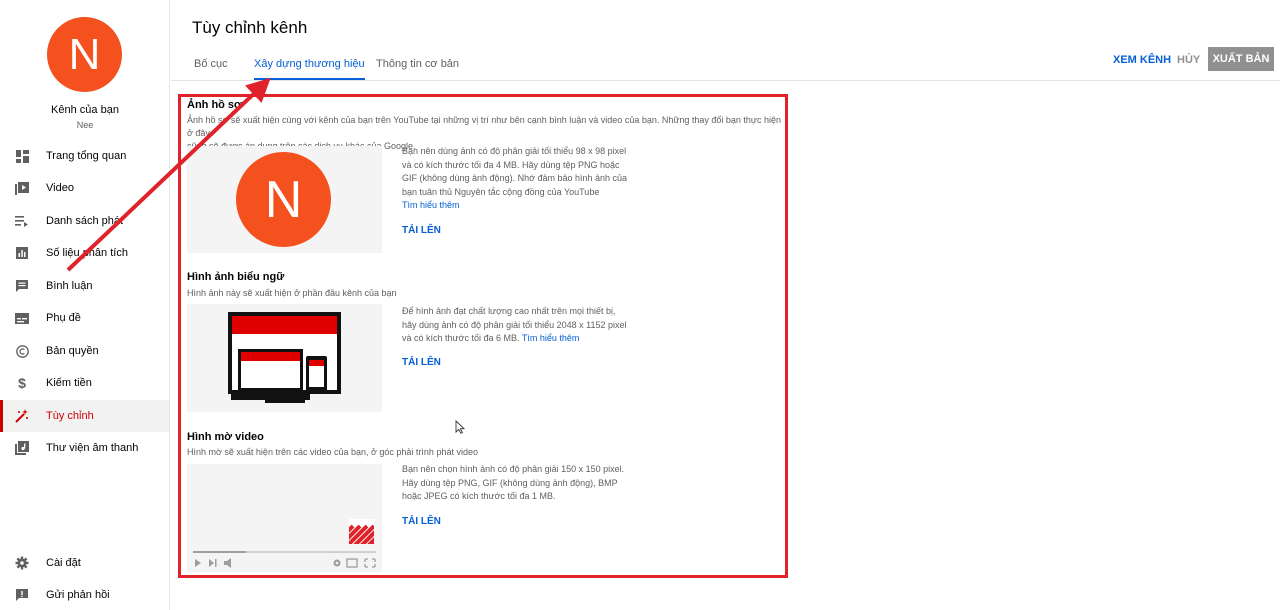 This screenshot has height=610, width=1280. I want to click on mouse-cursor-icon, so click(460, 429).